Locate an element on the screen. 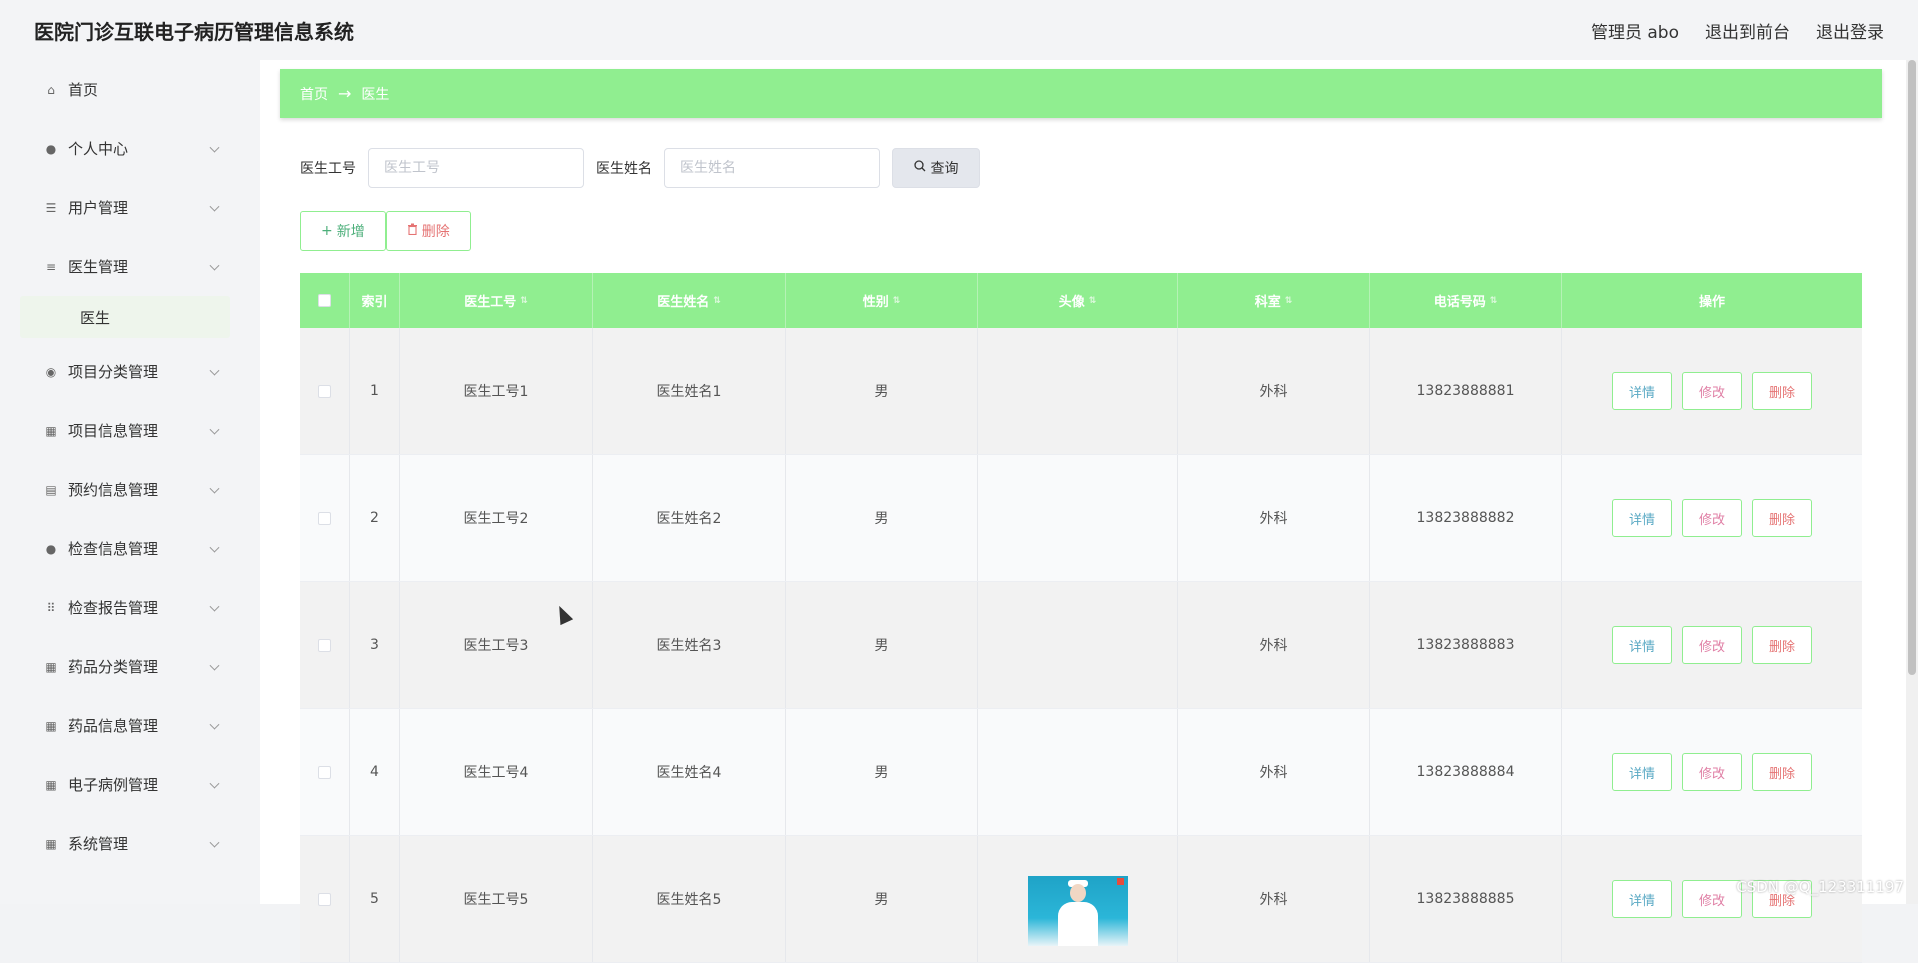  select-all-header is located at coordinates (325, 300).